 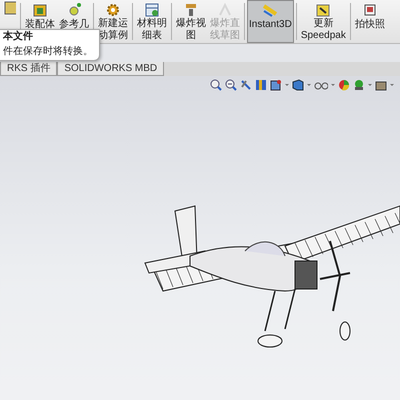 I want to click on snapshot-icon, so click(x=370, y=10).